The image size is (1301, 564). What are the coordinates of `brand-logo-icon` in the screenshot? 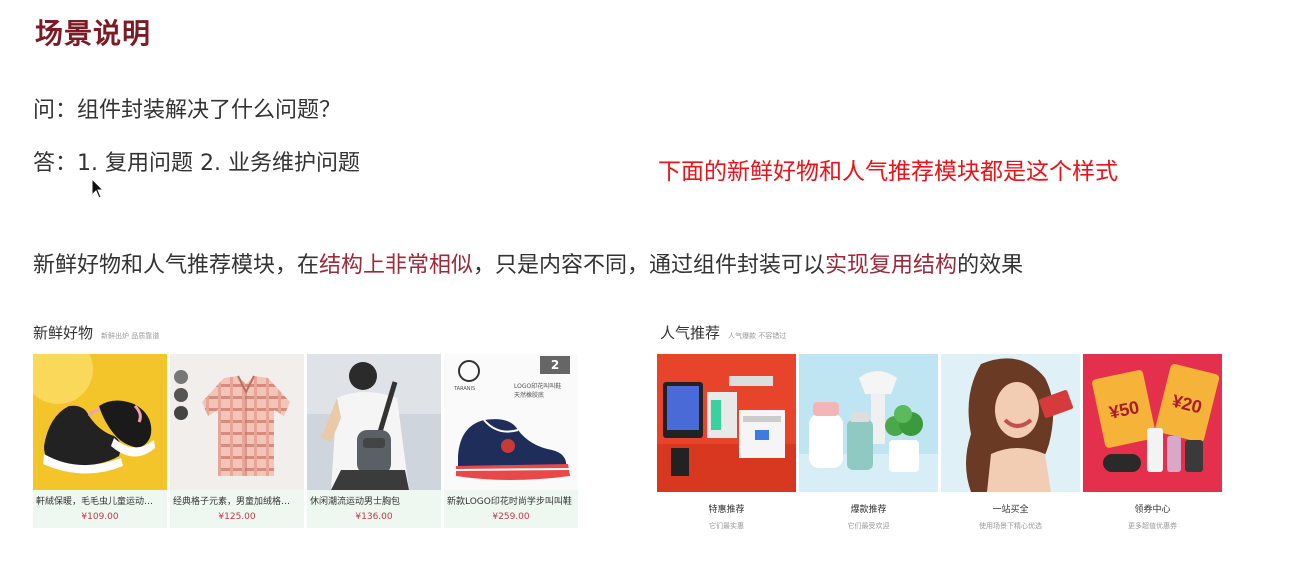 It's located at (469, 371).